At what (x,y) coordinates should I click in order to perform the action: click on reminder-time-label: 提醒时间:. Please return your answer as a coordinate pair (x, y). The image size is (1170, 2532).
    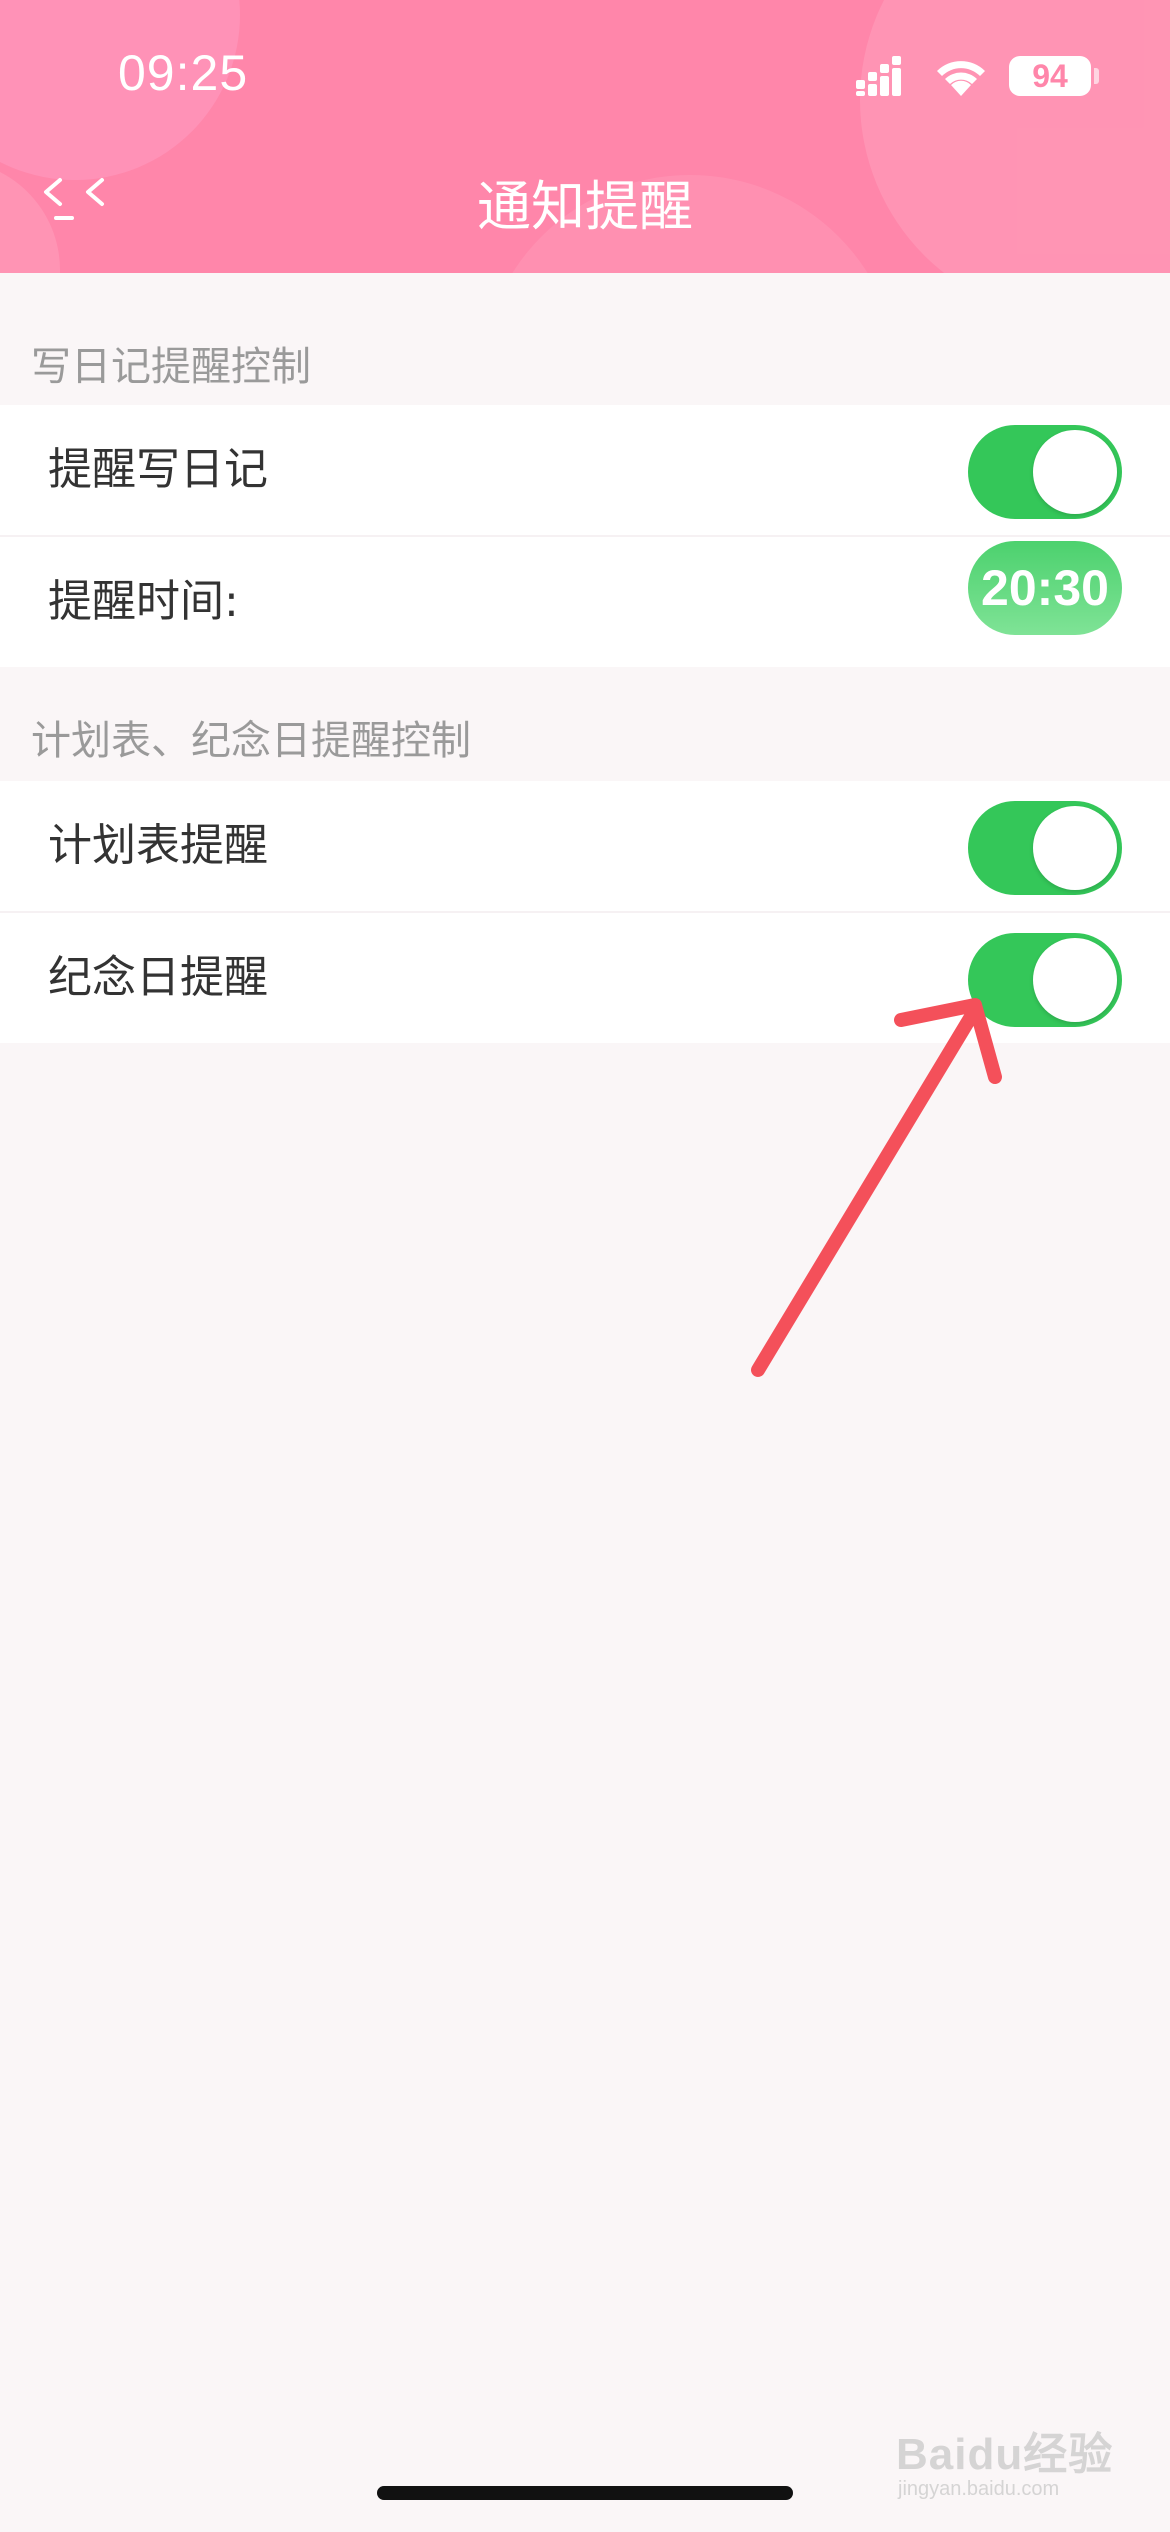
    Looking at the image, I should click on (143, 601).